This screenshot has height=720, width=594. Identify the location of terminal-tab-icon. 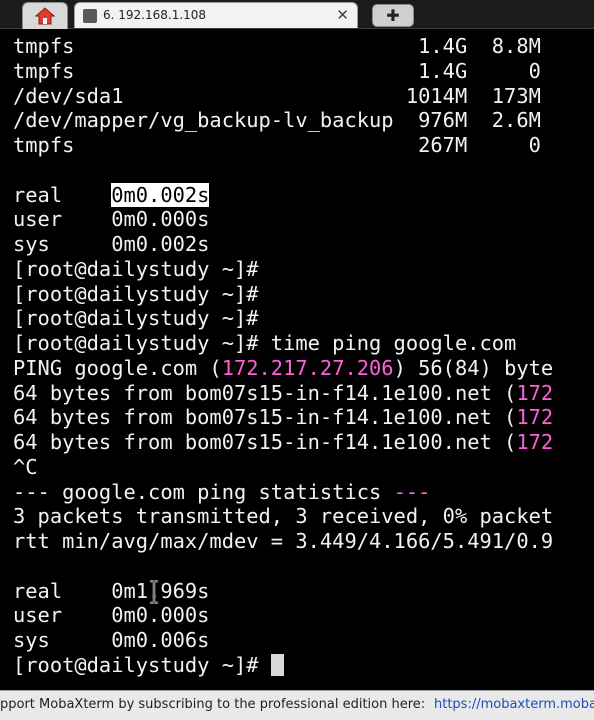
(90, 16).